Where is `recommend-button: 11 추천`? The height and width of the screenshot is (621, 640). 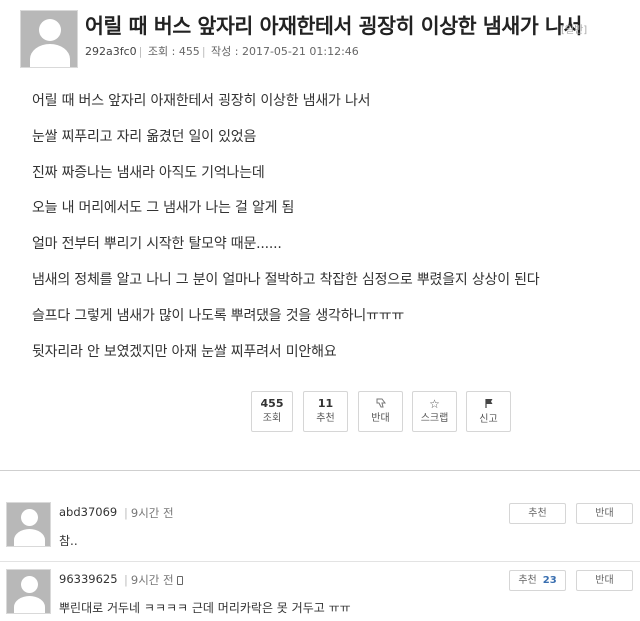
recommend-button: 11 추천 is located at coordinates (325, 411).